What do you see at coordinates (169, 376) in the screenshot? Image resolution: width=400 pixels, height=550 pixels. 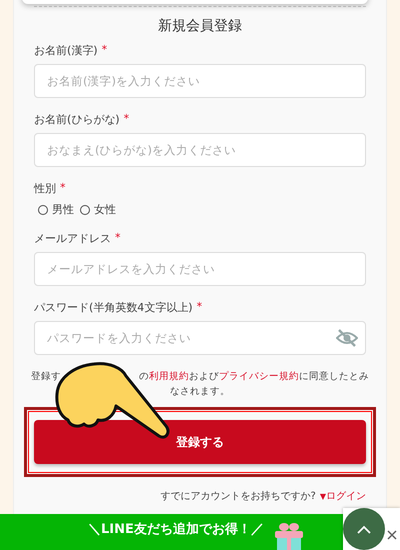 I see `terms-link: 利用規約` at bounding box center [169, 376].